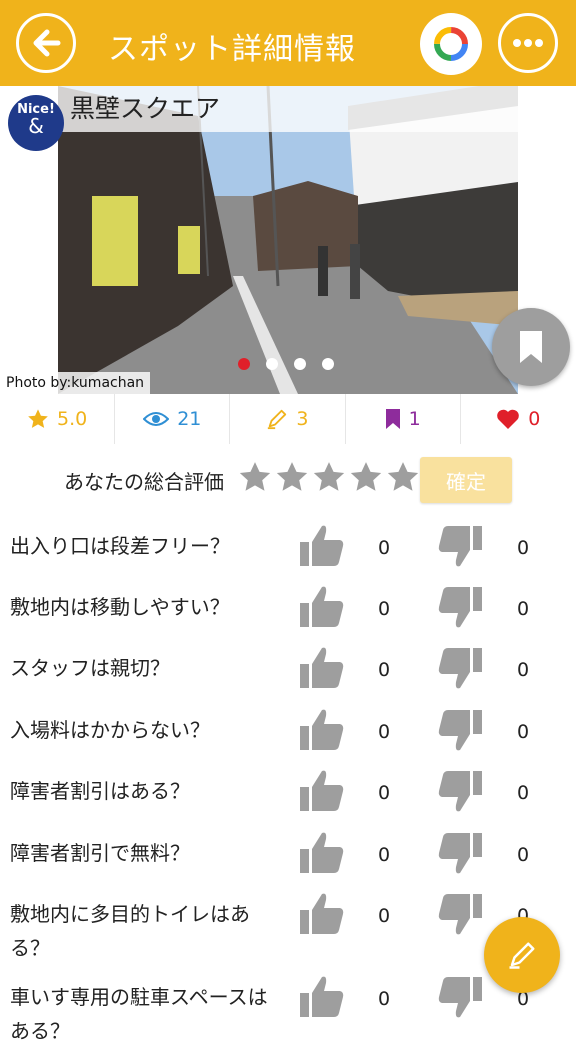 This screenshot has width=576, height=1048. Describe the element at coordinates (288, 739) in the screenshot. I see `question-row: 入場料はかからない？ 0 0` at that location.